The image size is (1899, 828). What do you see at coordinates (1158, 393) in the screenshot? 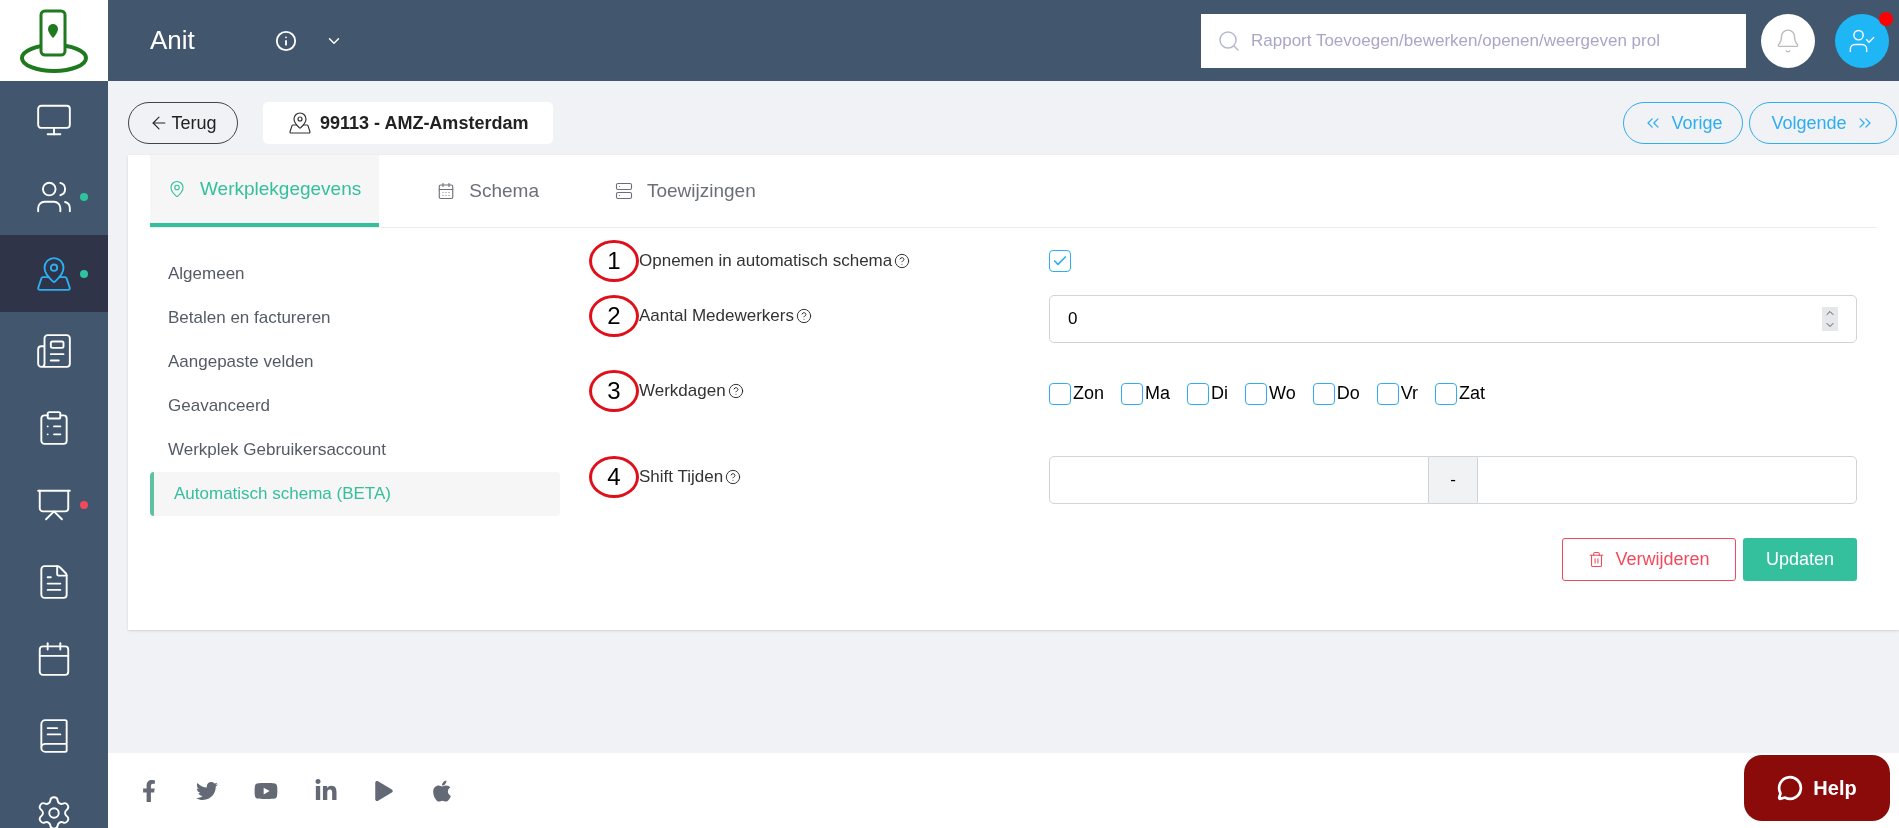
I see `day-label: Ma` at bounding box center [1158, 393].